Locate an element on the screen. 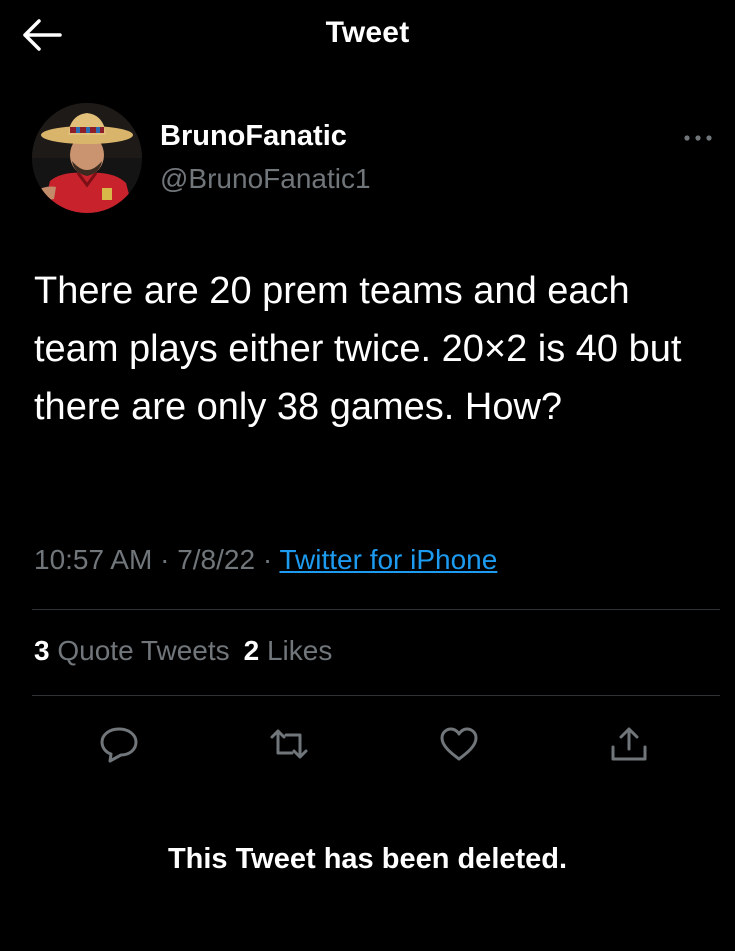 The width and height of the screenshot is (735, 951). share-button is located at coordinates (629, 744).